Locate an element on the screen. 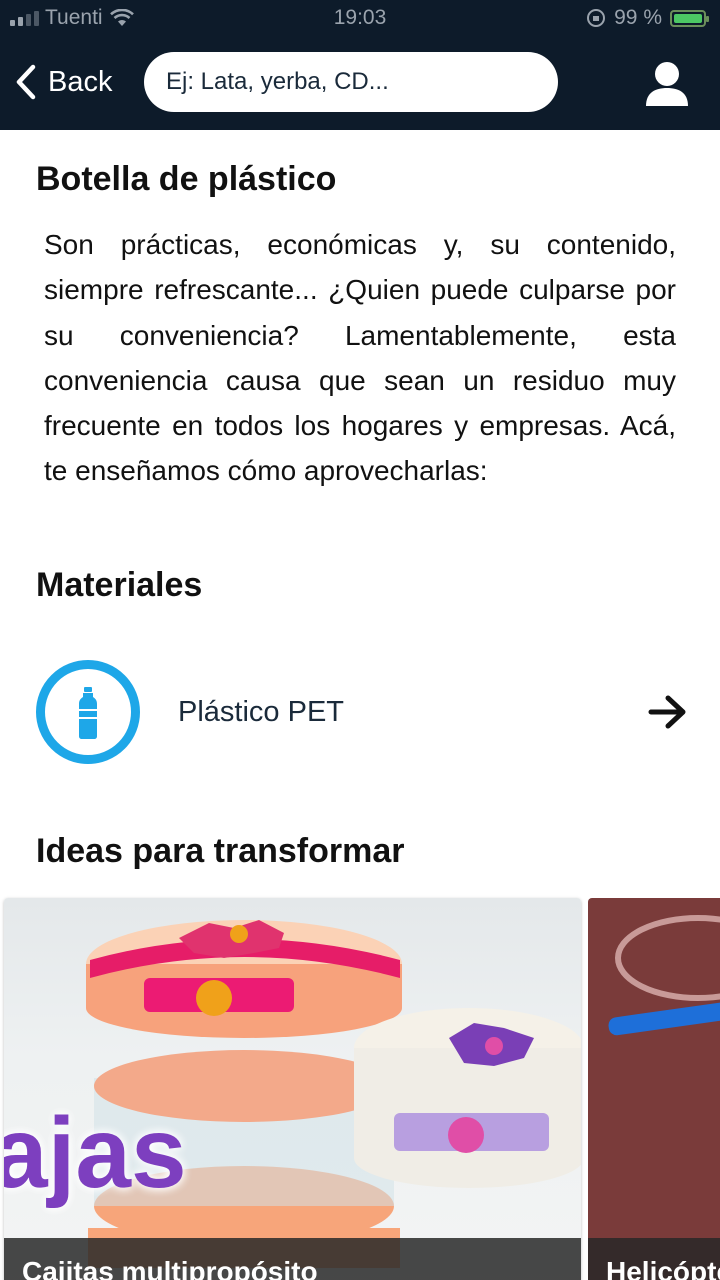 The height and width of the screenshot is (1280, 720). back-button: Back is located at coordinates (63, 82).